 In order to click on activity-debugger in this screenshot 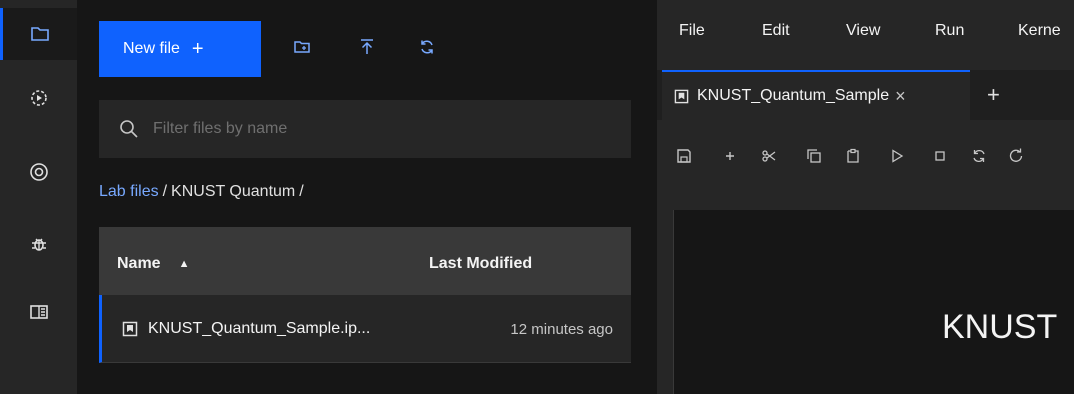, I will do `click(38, 244)`.